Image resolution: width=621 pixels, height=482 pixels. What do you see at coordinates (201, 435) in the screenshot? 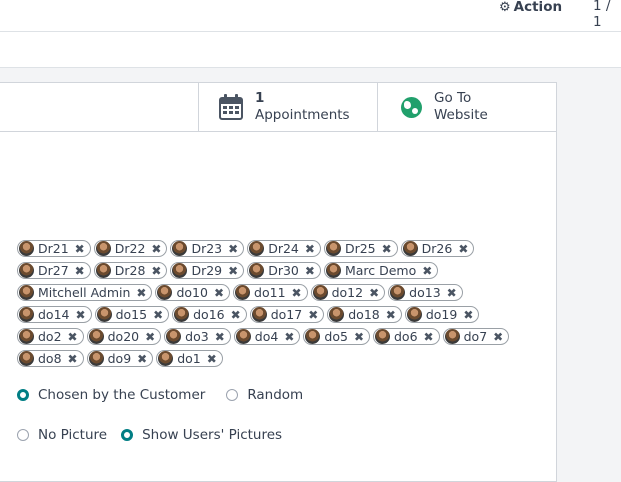
I see `show-pictures-option: Show Users' Pictures` at bounding box center [201, 435].